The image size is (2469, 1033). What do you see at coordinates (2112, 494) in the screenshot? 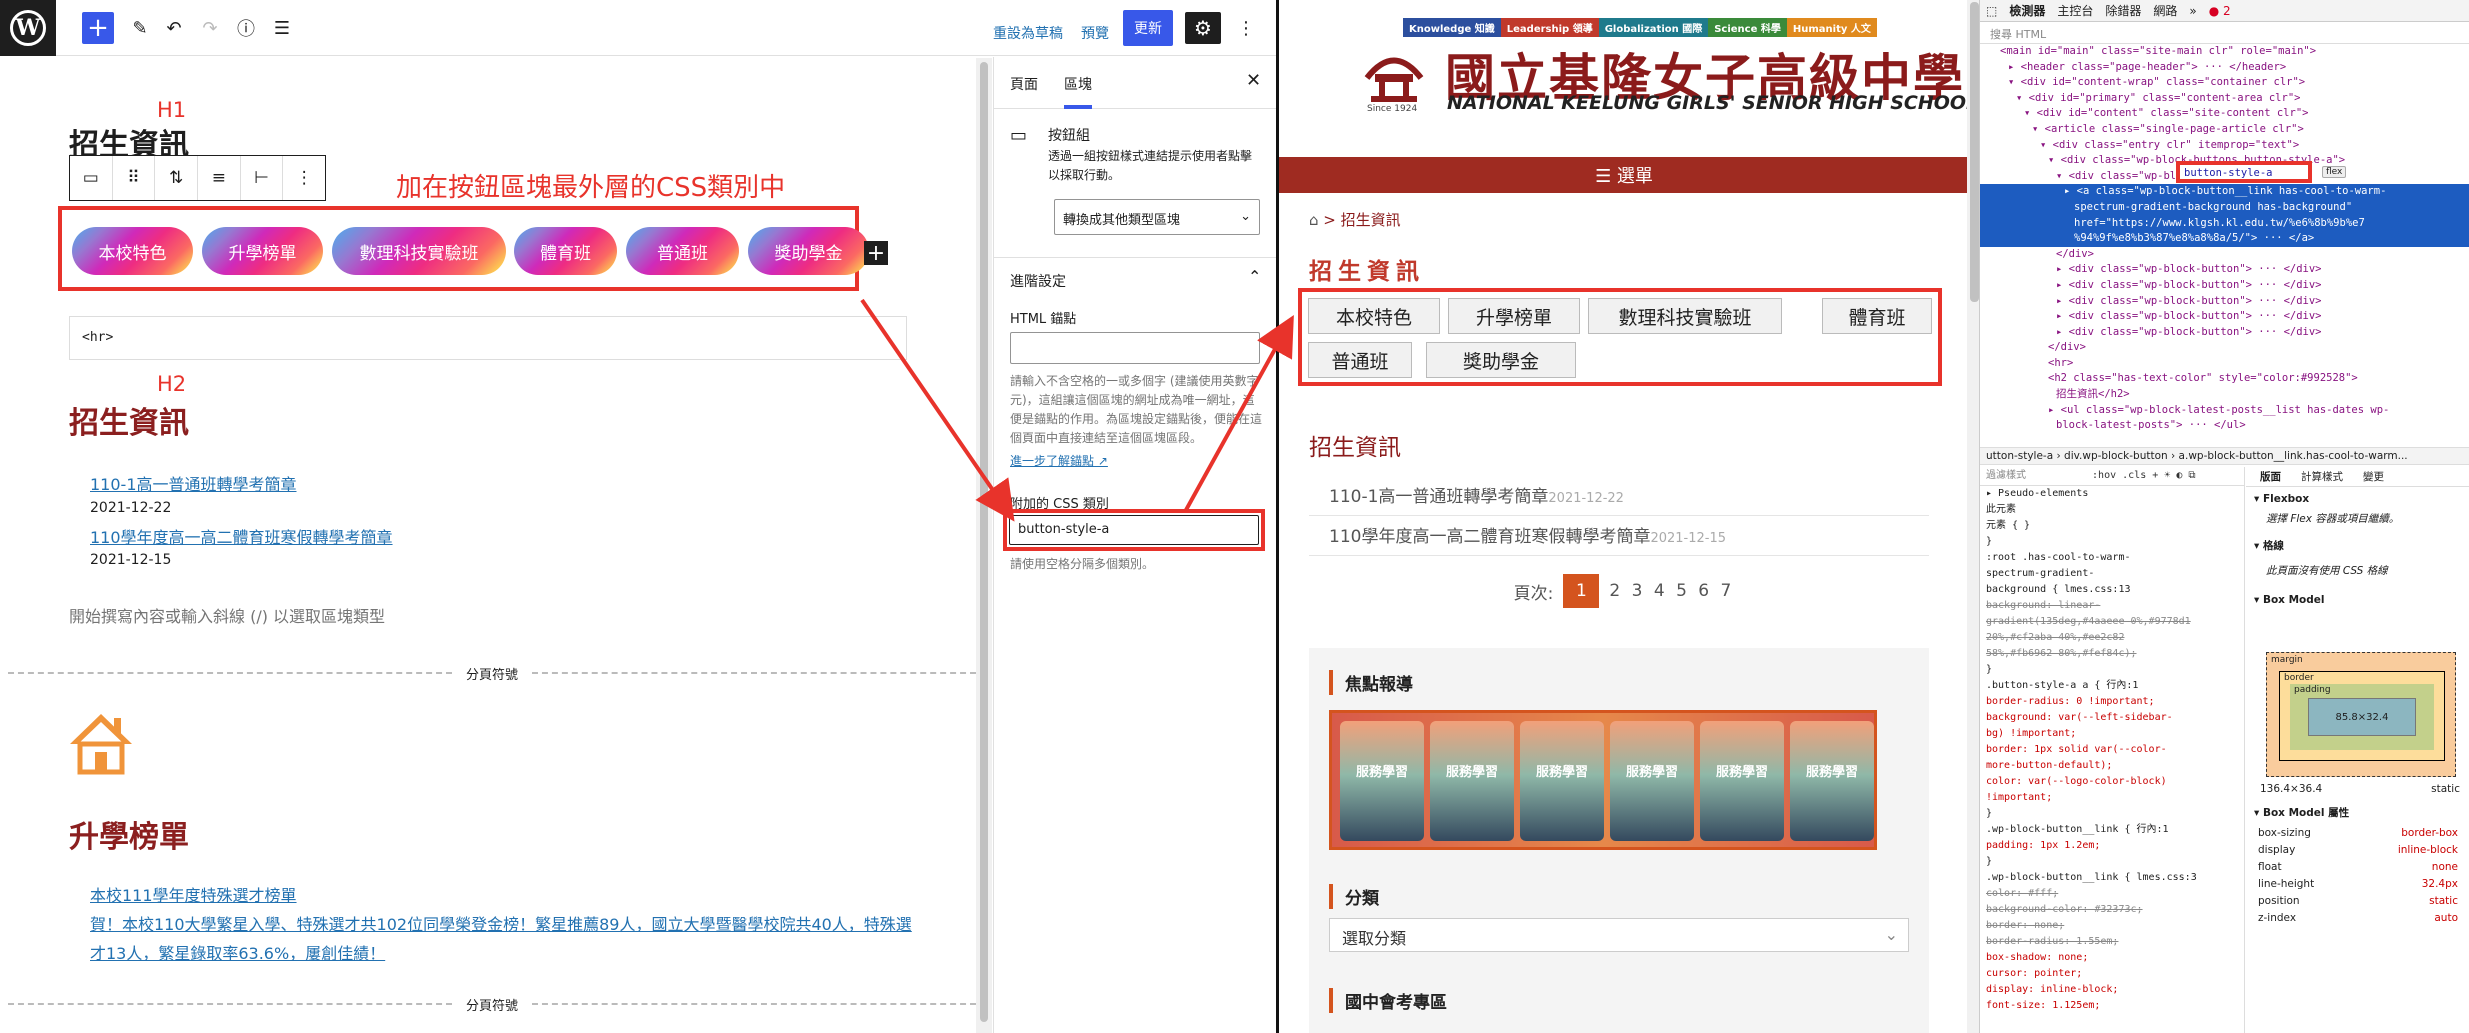
I see `style-line: ▸ Pseudo-elements` at bounding box center [2112, 494].